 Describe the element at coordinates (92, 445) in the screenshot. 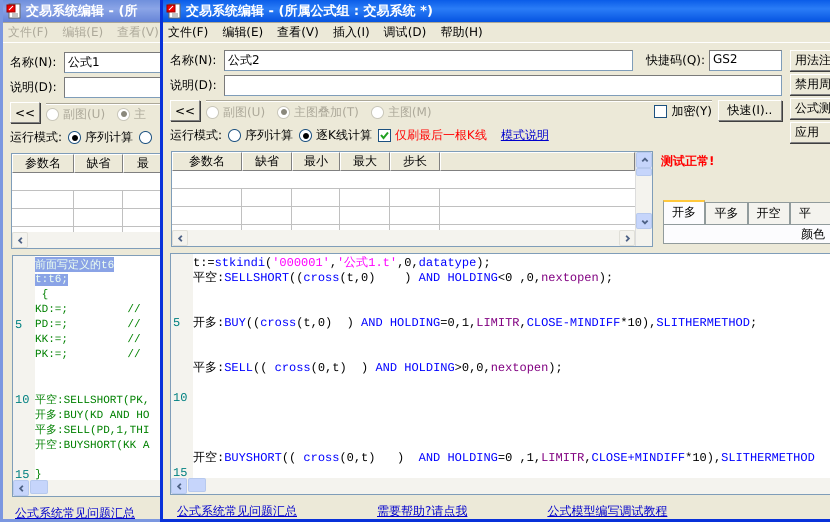

I see `code-line: 开空:BUYSHORT(KK A` at that location.